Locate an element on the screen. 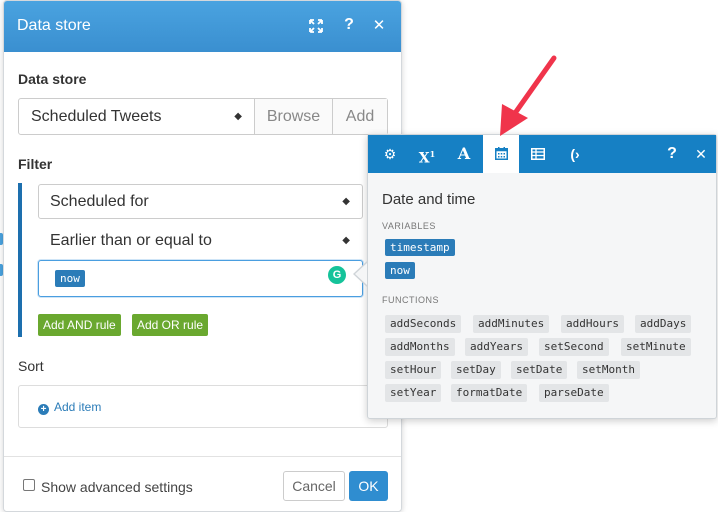 This screenshot has height=512, width=718. ok-button: OK is located at coordinates (368, 486).